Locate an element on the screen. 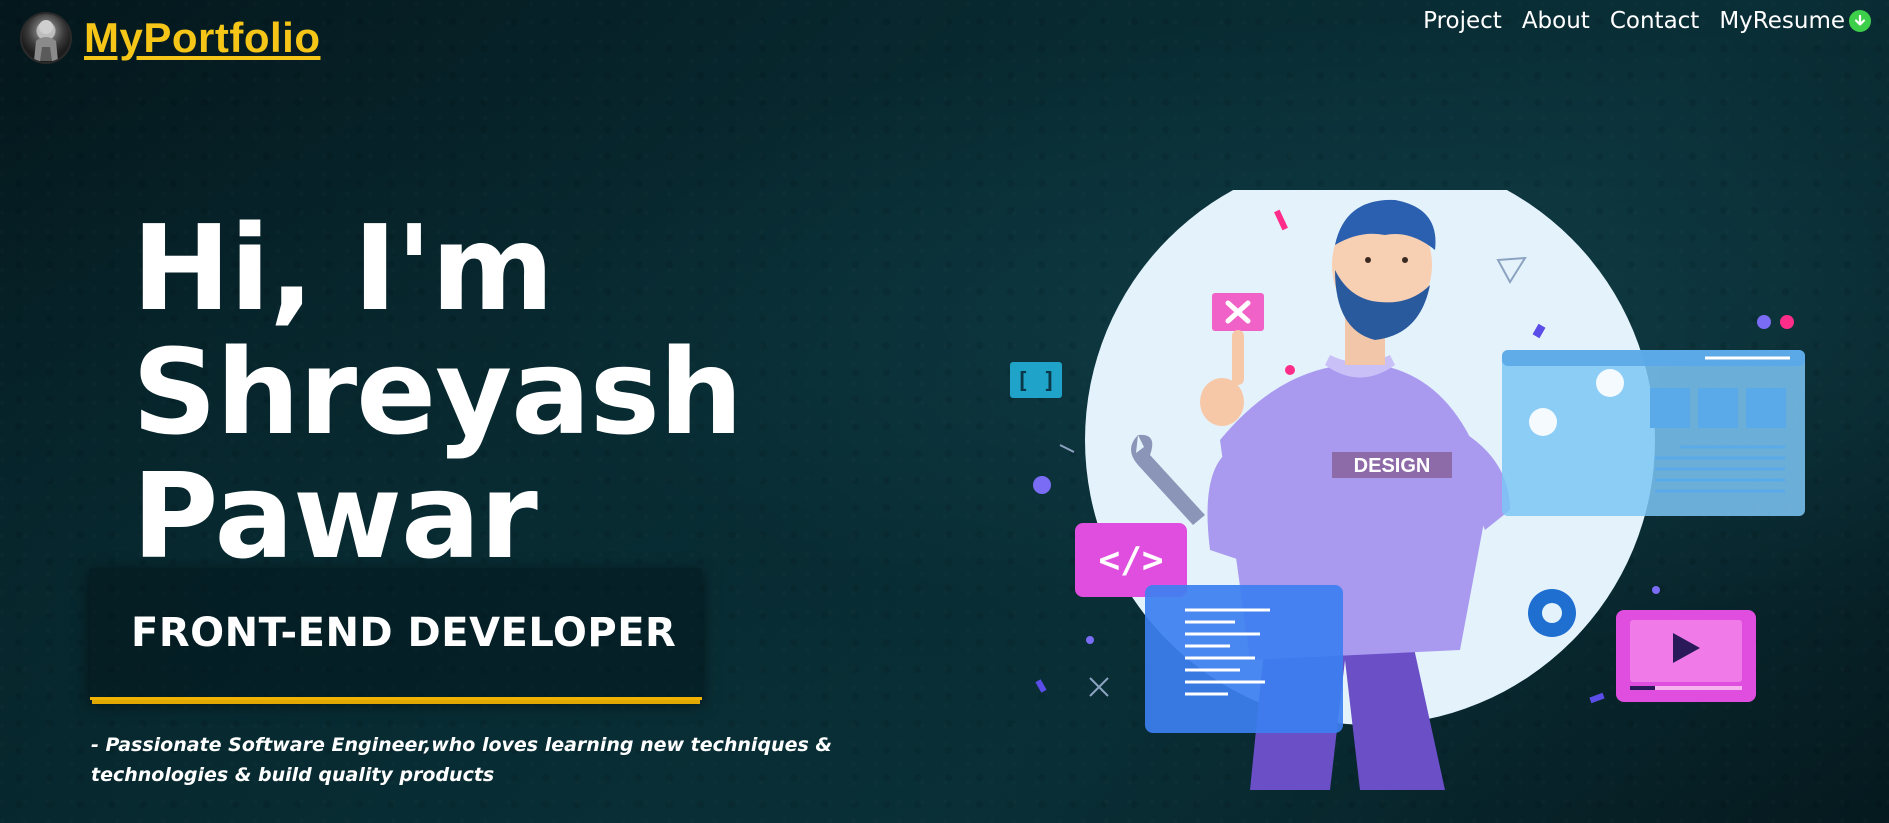  role-box: FRONT-END DEVELOPER is located at coordinates (396, 634).